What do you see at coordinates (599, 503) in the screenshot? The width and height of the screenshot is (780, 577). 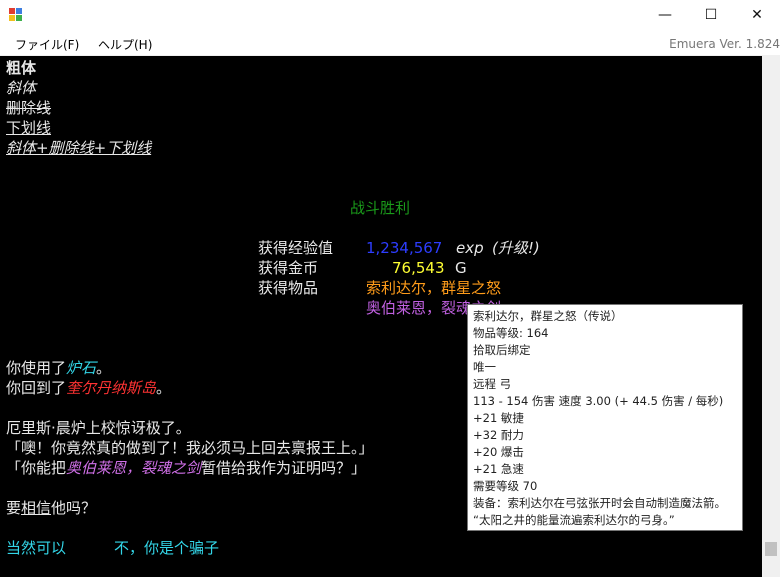 I see `tooltip-line: 装备：索利达尔在弓弦张开时会自动制造魔法箭。` at bounding box center [599, 503].